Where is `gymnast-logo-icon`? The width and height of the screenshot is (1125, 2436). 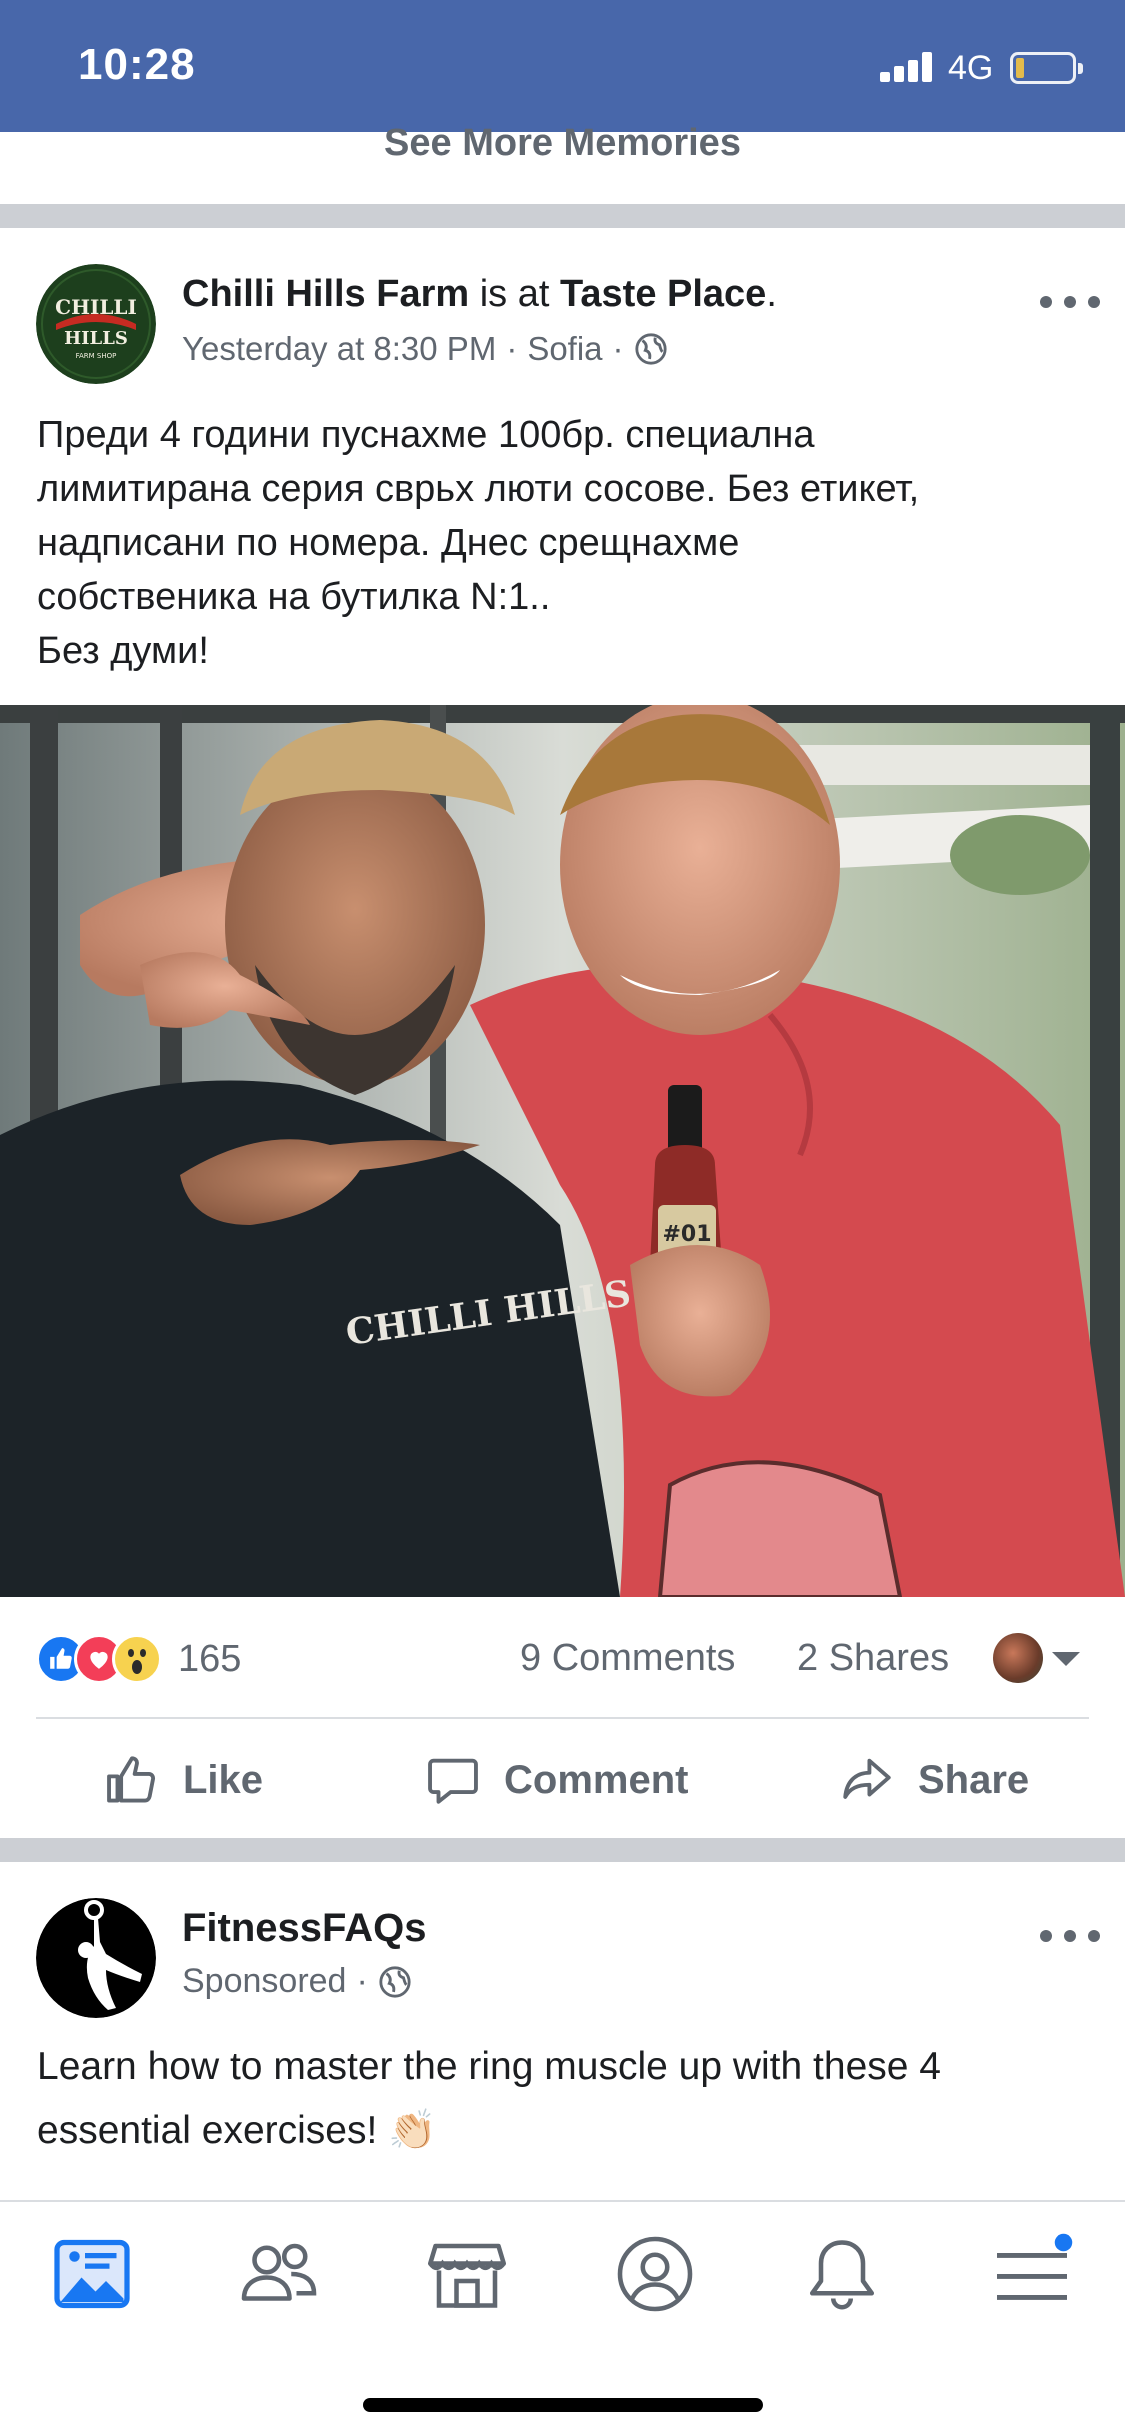
gymnast-logo-icon is located at coordinates (96, 1958).